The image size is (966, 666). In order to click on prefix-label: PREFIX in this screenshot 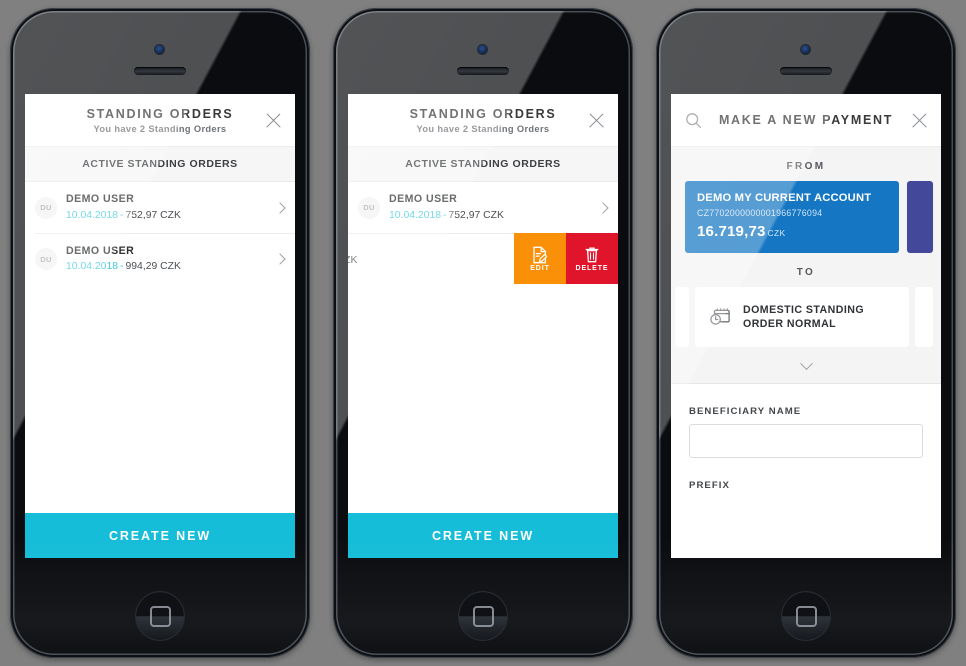, I will do `click(709, 486)`.